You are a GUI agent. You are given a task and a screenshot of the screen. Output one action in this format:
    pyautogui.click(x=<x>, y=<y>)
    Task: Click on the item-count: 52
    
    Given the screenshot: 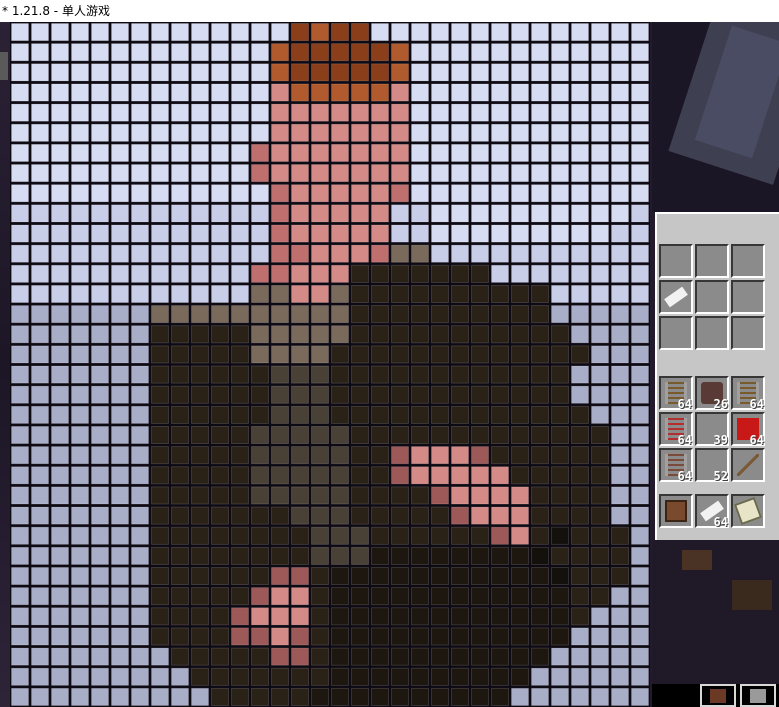 What is the action you would take?
    pyautogui.click(x=720, y=476)
    